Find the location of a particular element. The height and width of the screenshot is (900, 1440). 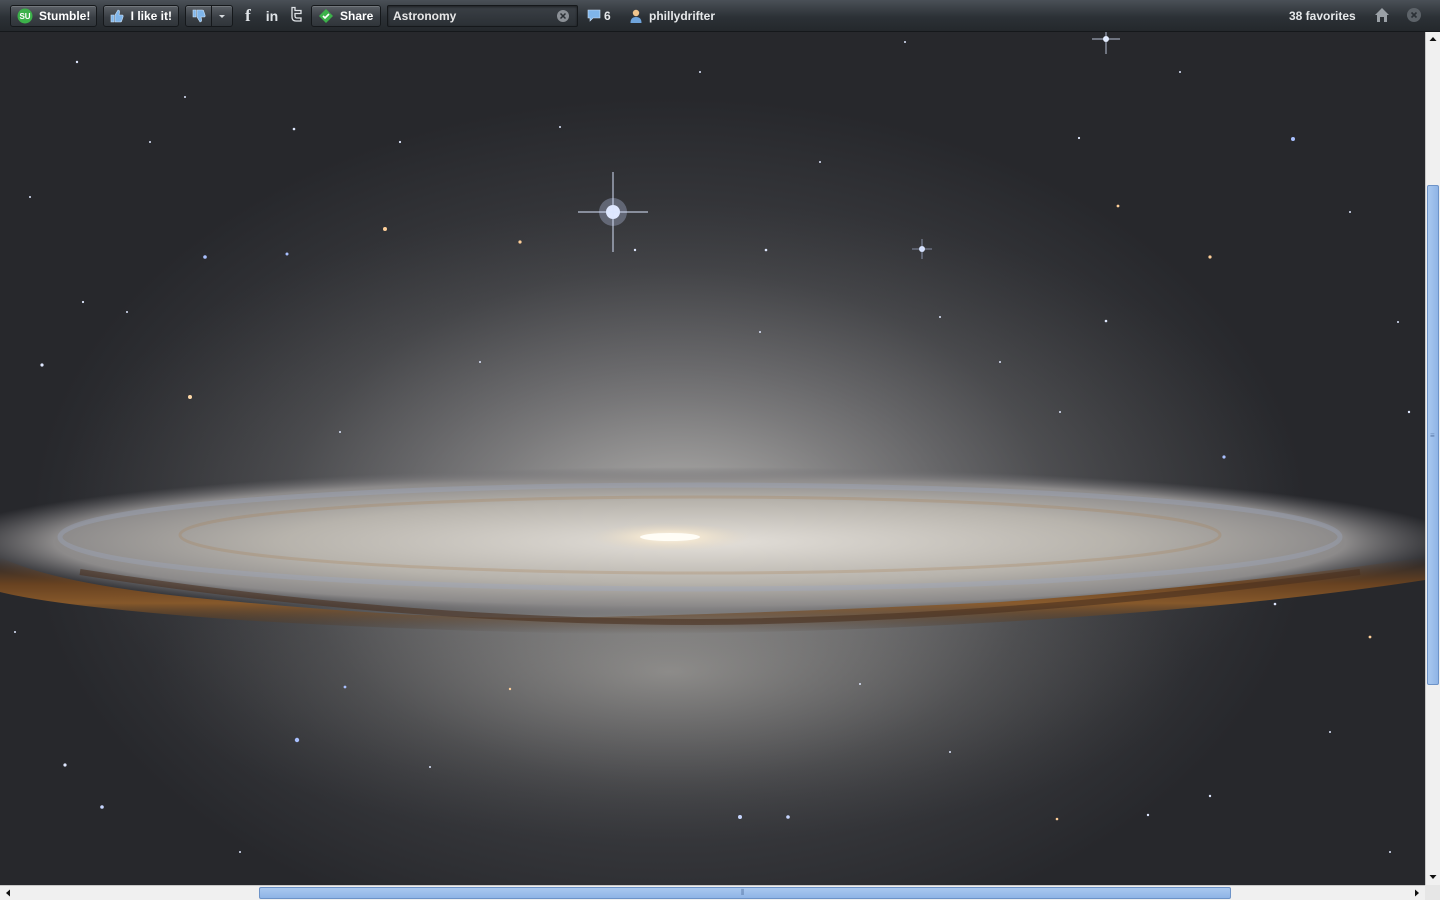

stumbleupon-logo-icon: SU is located at coordinates (25, 16).